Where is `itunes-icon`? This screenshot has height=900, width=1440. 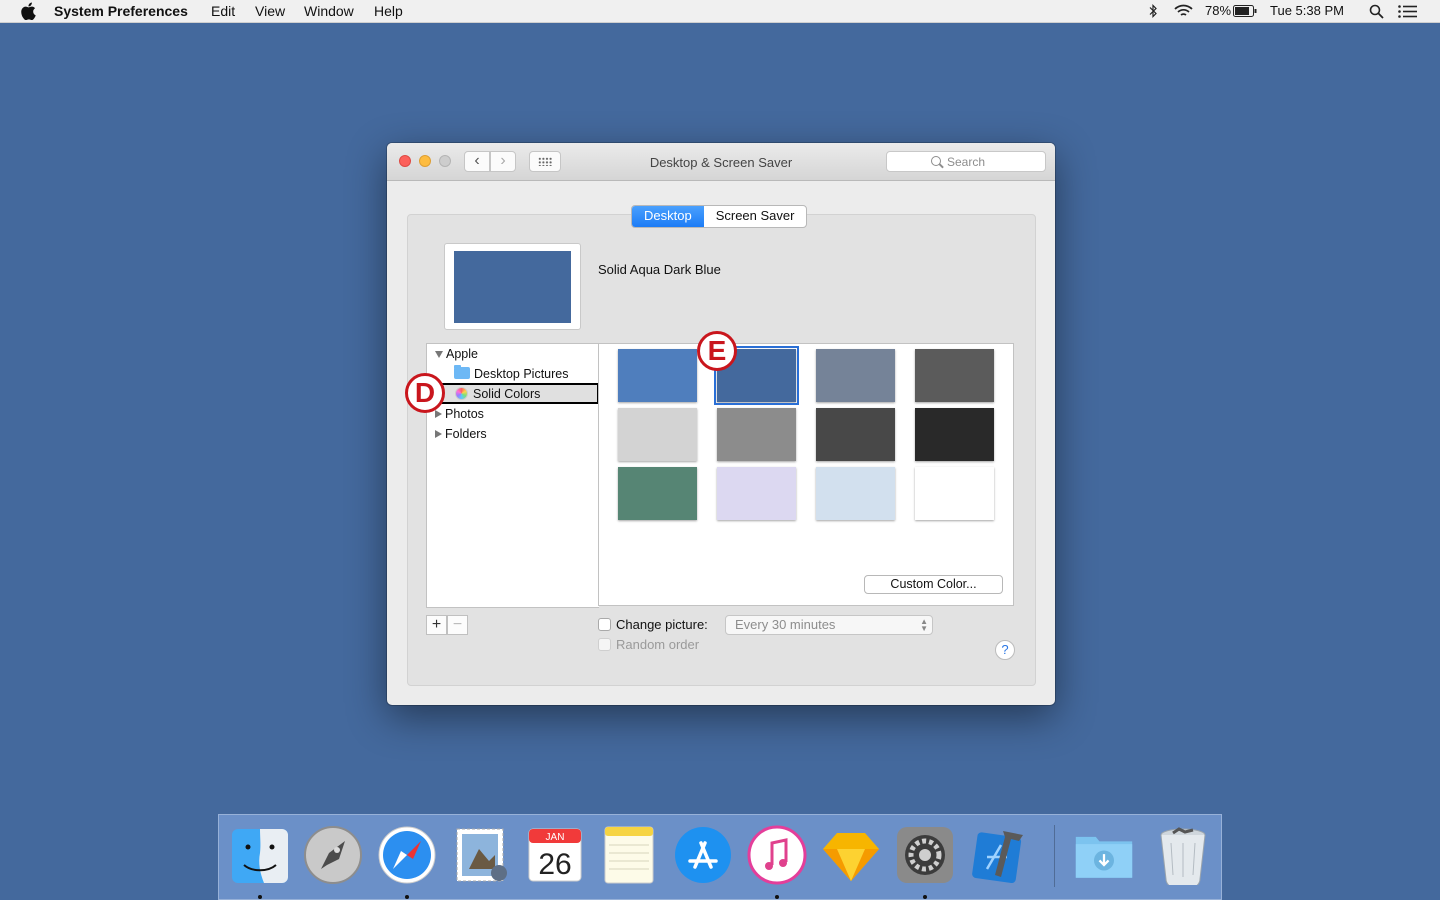 itunes-icon is located at coordinates (777, 855).